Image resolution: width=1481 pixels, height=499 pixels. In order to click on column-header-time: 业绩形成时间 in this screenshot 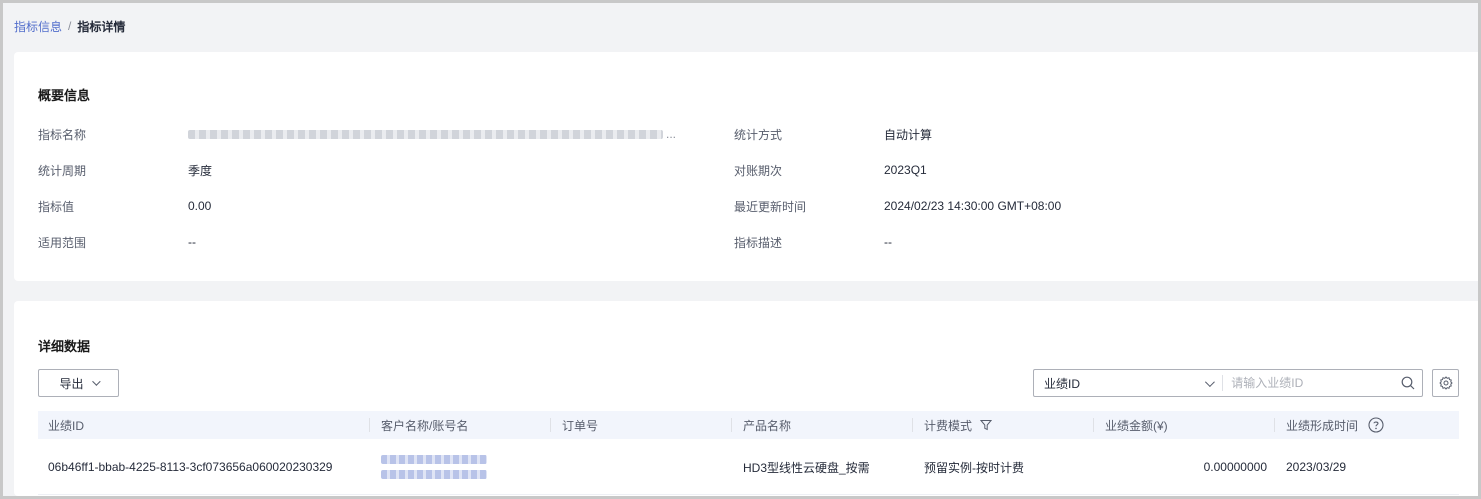, I will do `click(1335, 425)`.